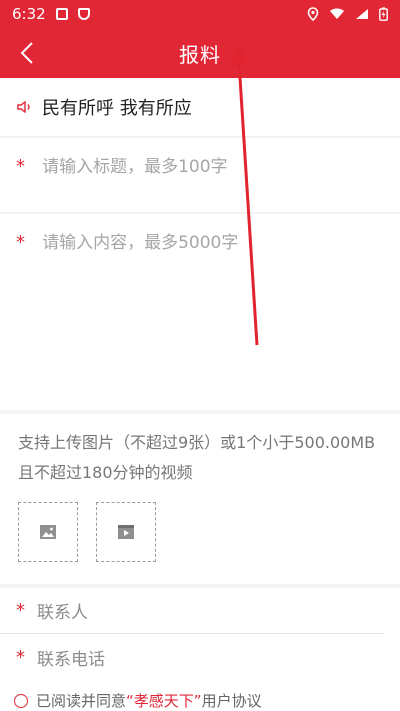 The image size is (400, 711). I want to click on shield-notification-icon, so click(83, 14).